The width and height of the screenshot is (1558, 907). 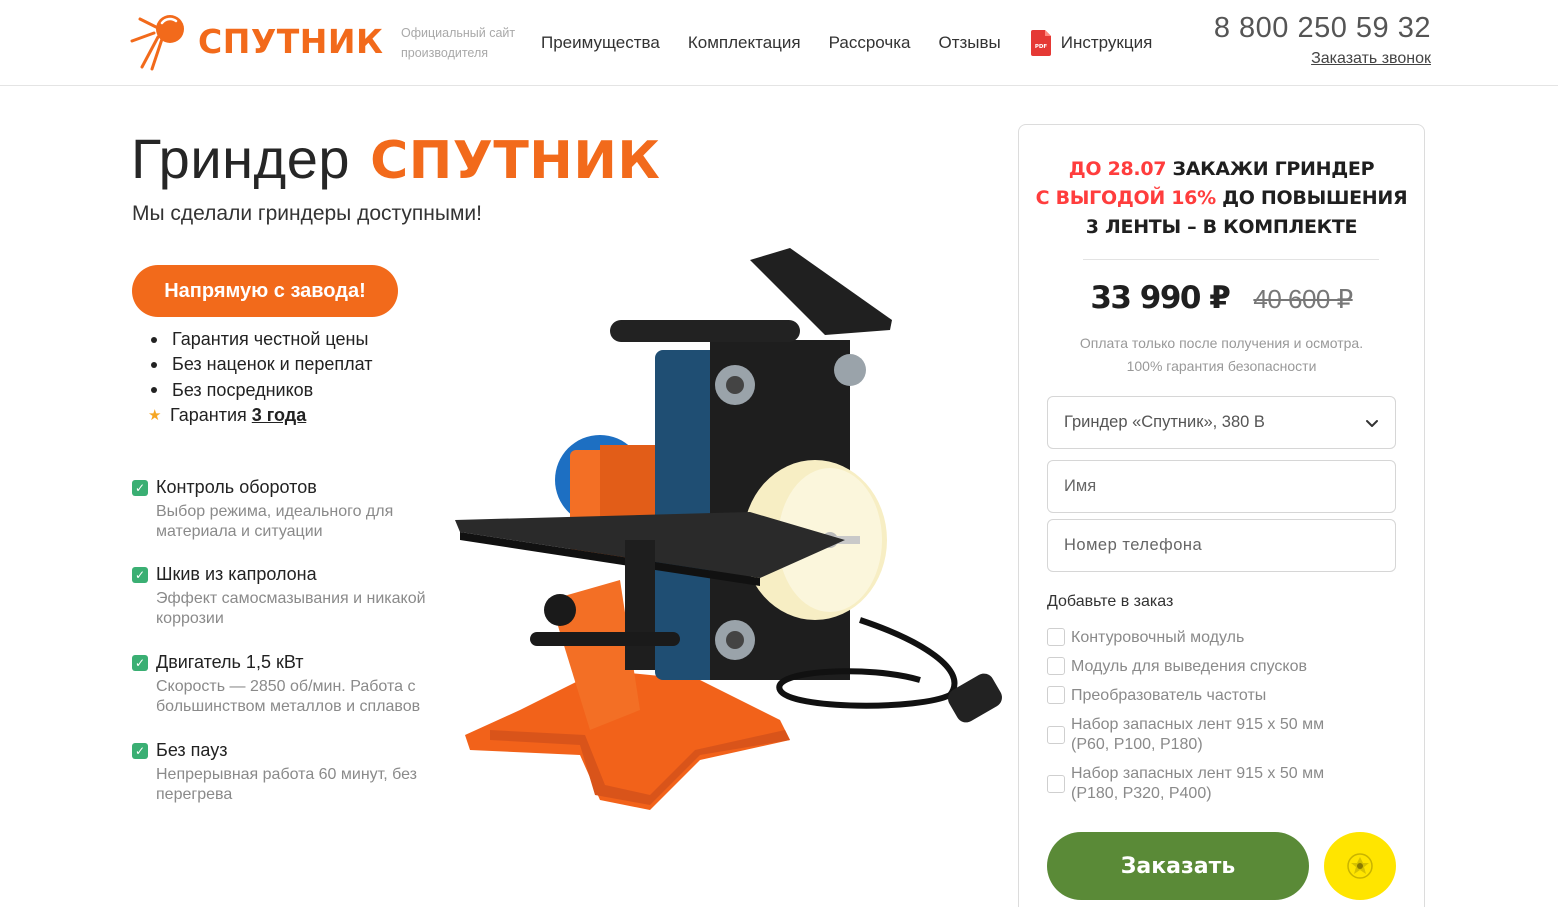 What do you see at coordinates (1221, 486) in the screenshot?
I see `name-field: Имя` at bounding box center [1221, 486].